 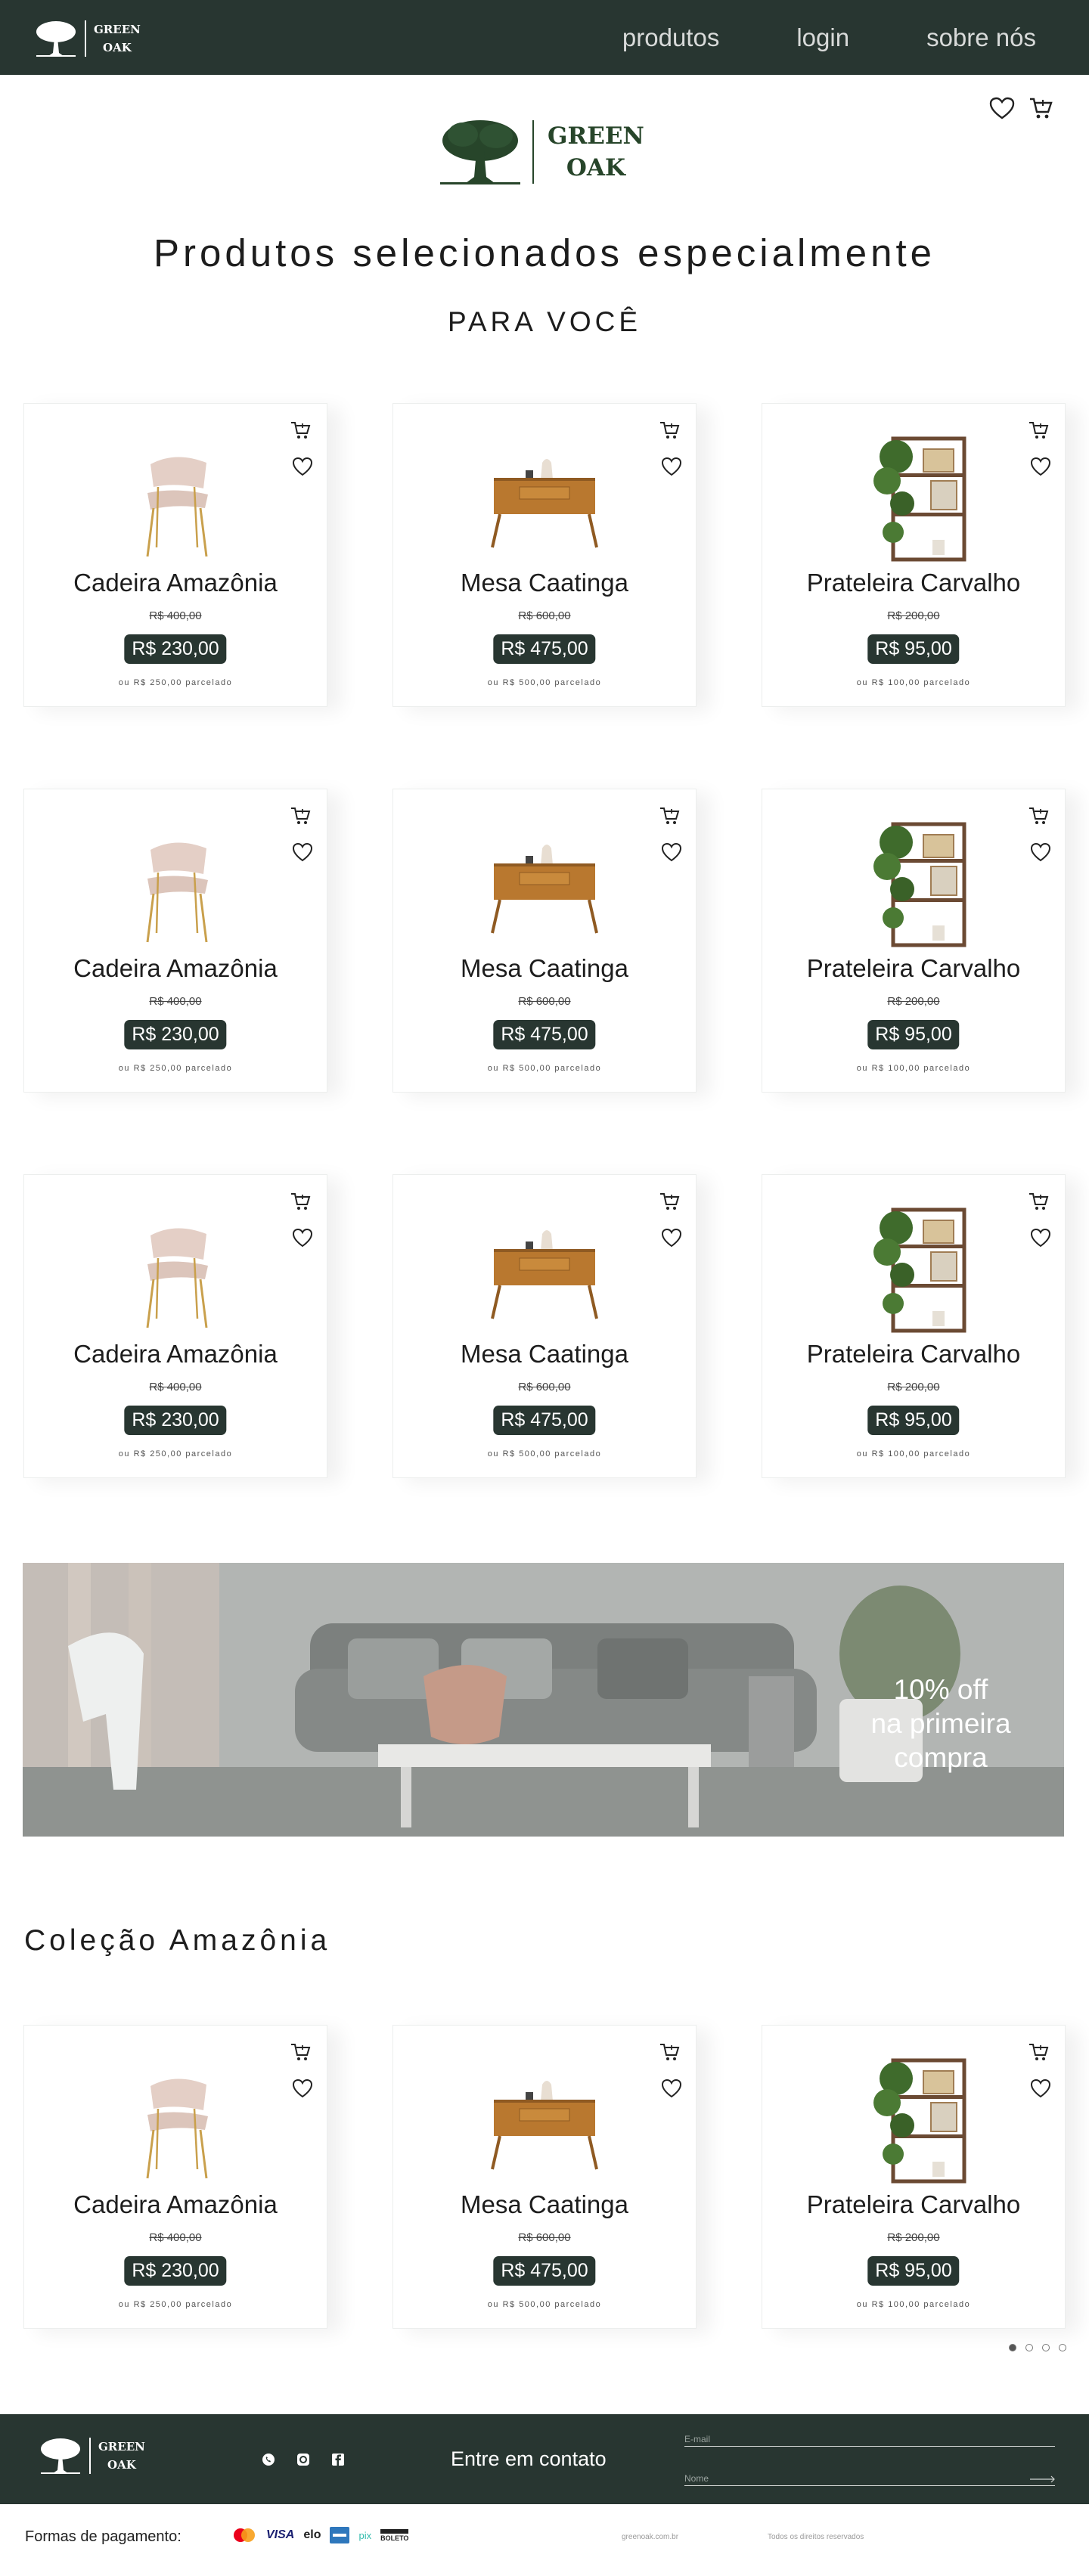 What do you see at coordinates (88, 38) in the screenshot?
I see `header-logo: GREEN OAK` at bounding box center [88, 38].